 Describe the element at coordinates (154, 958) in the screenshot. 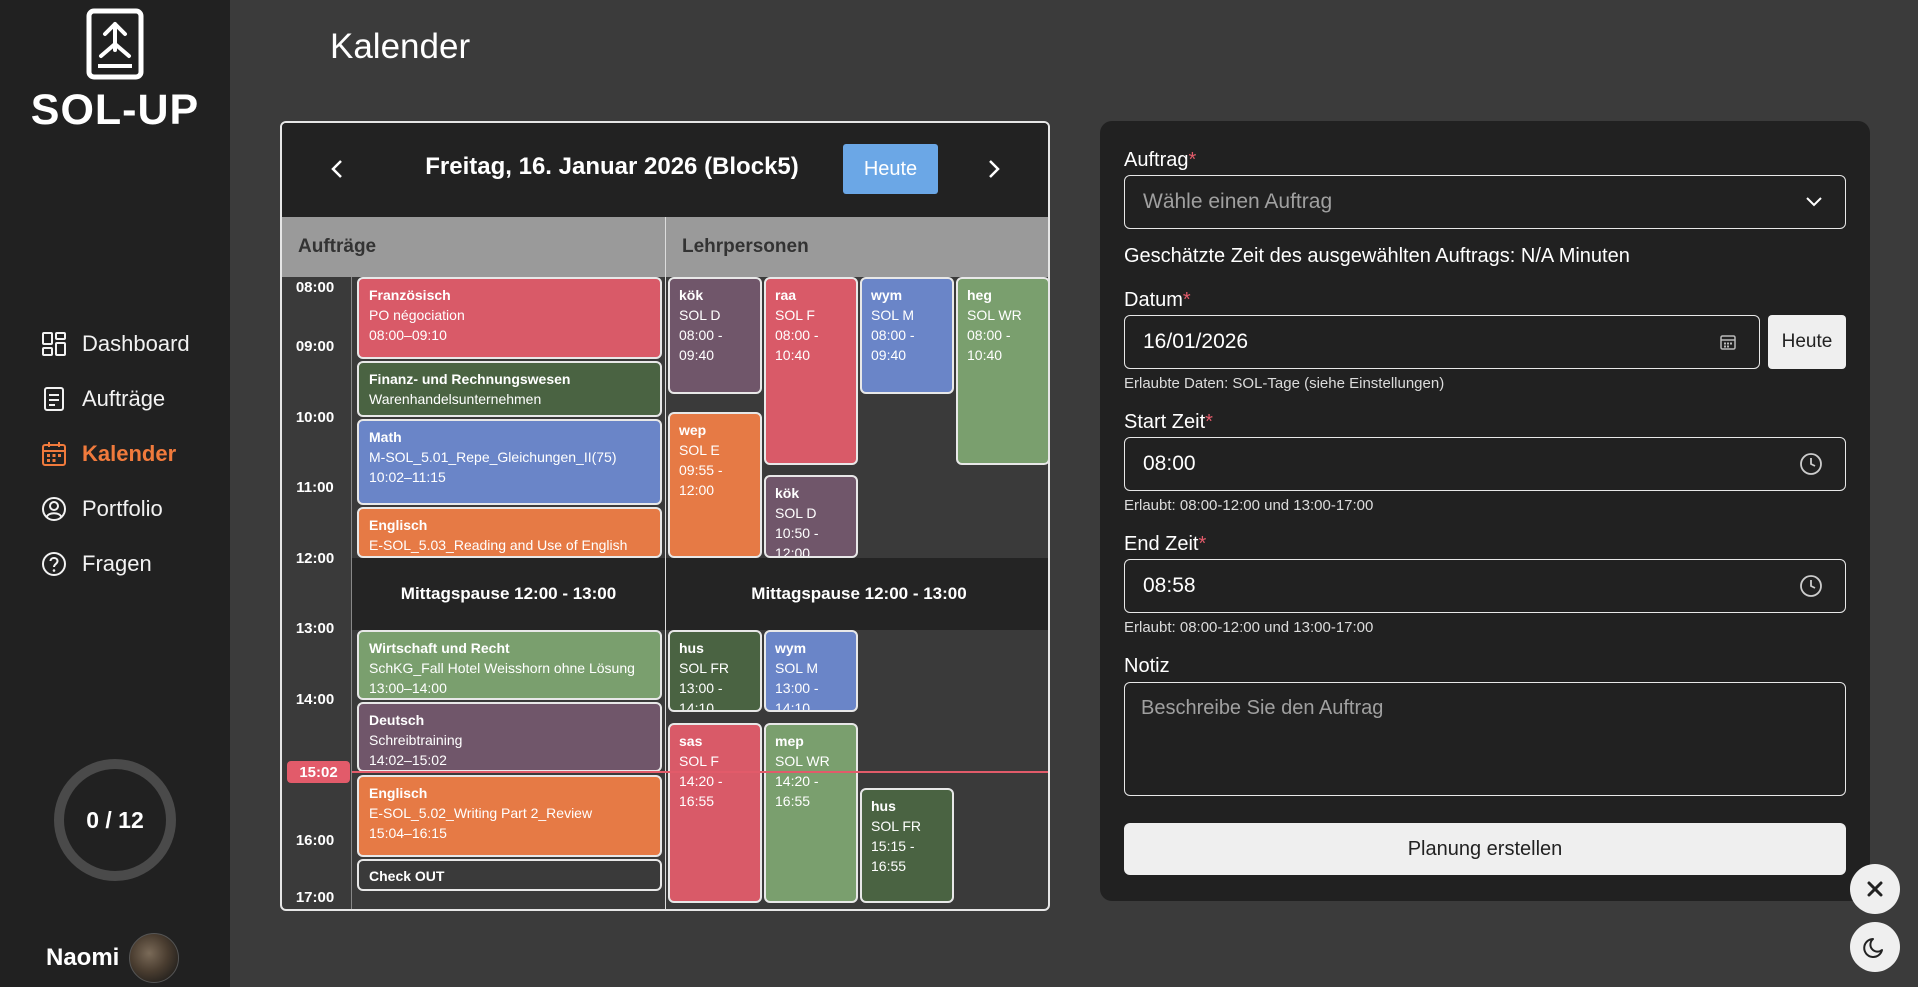

I see `avatar` at that location.